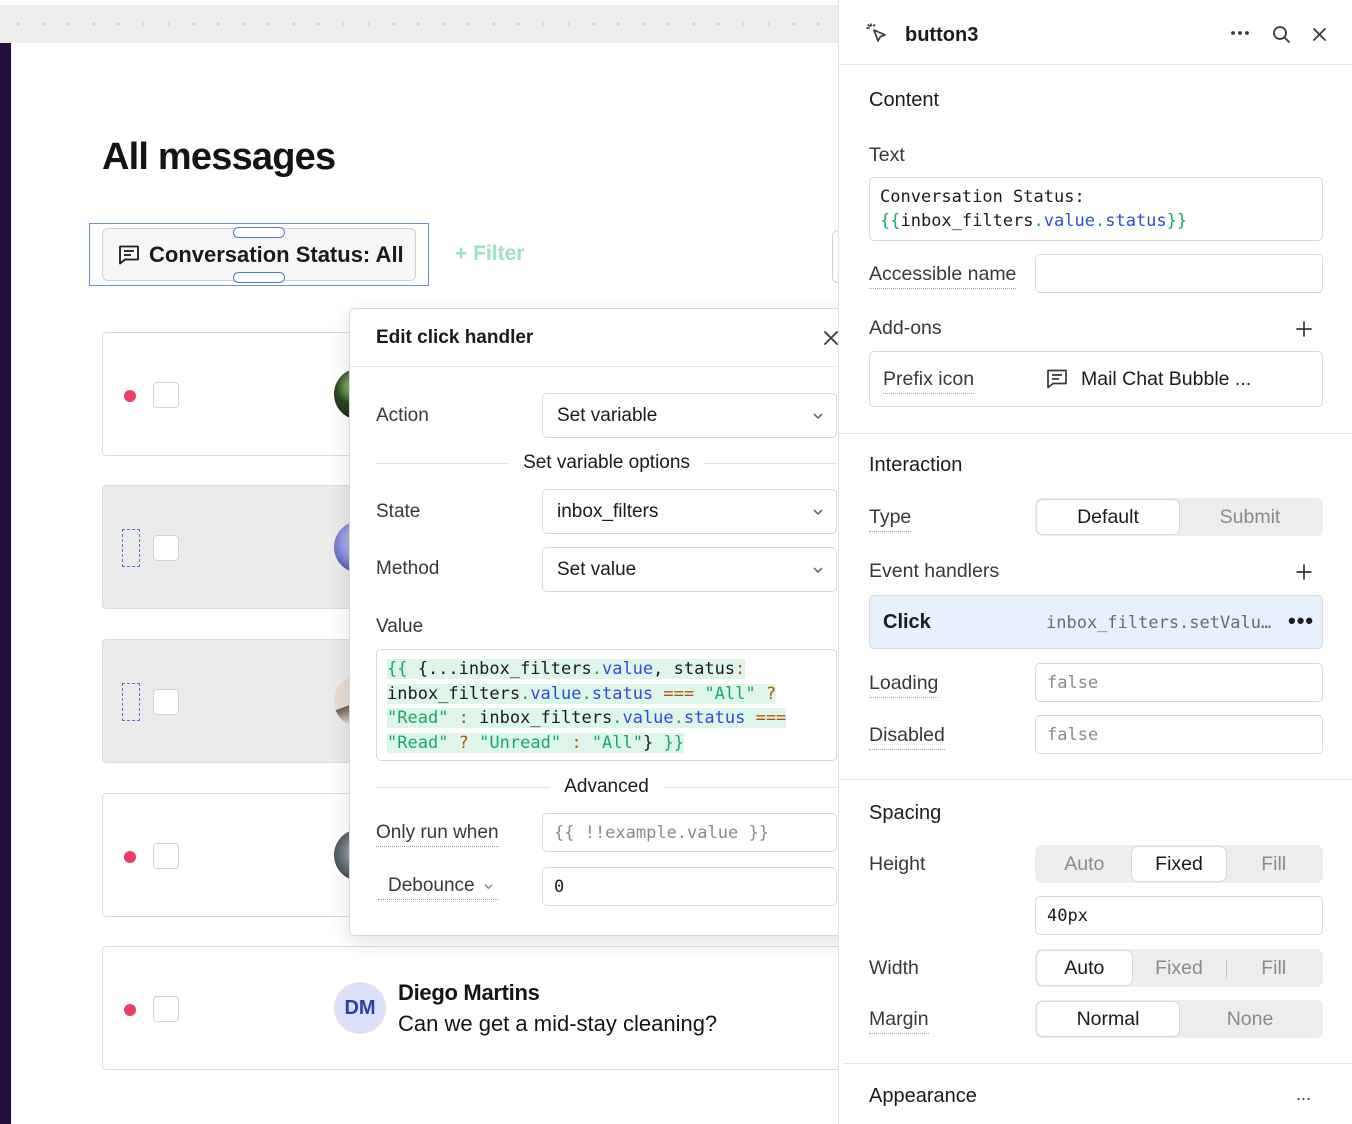  Describe the element at coordinates (894, 968) in the screenshot. I see `width-label: Width` at that location.